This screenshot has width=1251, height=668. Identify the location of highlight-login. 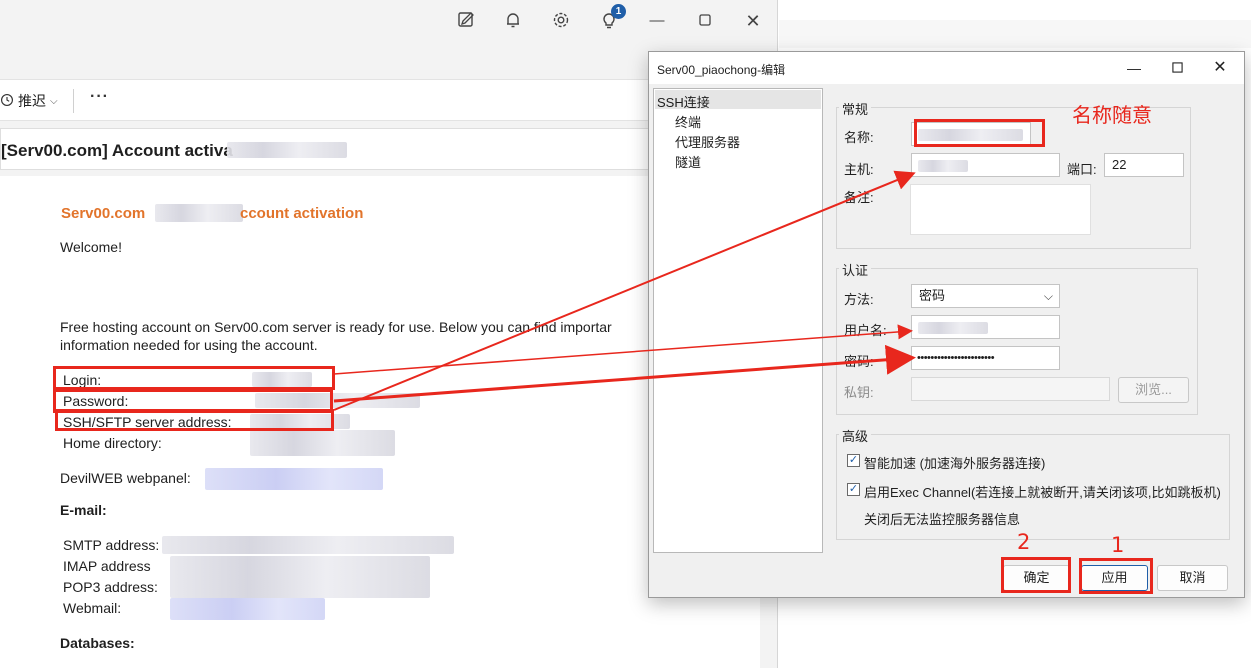
(194, 378).